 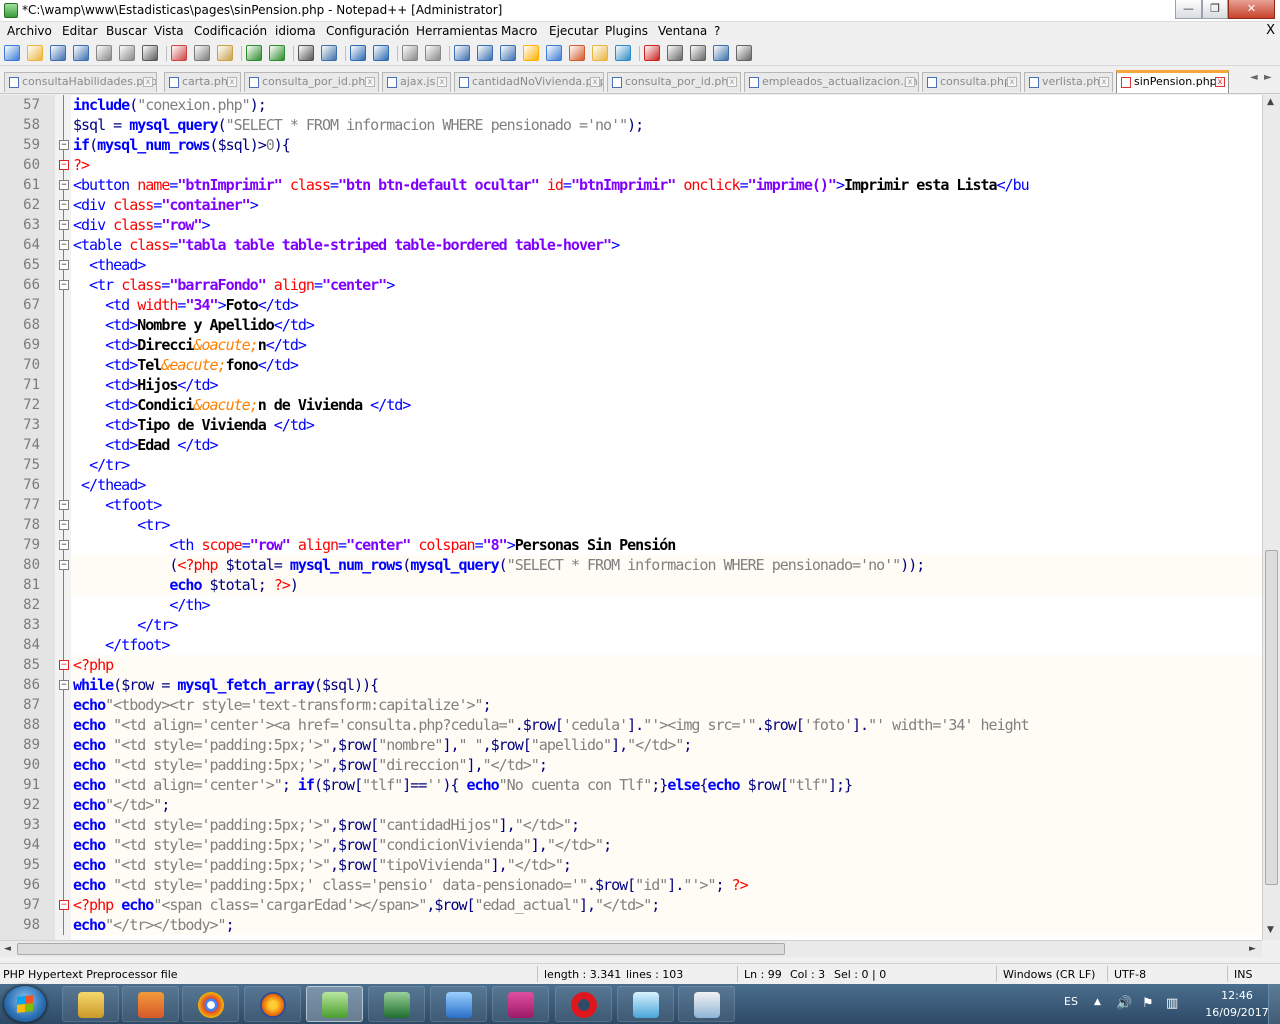 What do you see at coordinates (717, 31) in the screenshot?
I see `menu-help: ?` at bounding box center [717, 31].